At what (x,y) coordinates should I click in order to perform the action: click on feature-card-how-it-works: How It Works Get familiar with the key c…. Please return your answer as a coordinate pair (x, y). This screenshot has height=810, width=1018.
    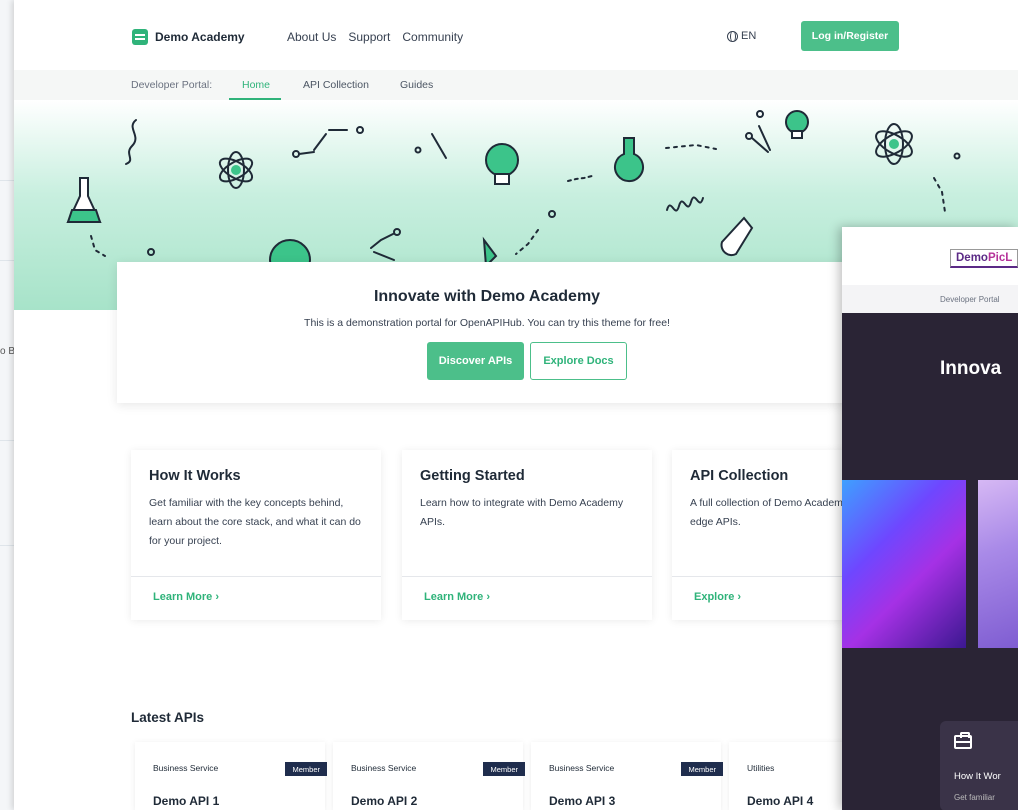
    Looking at the image, I should click on (256, 535).